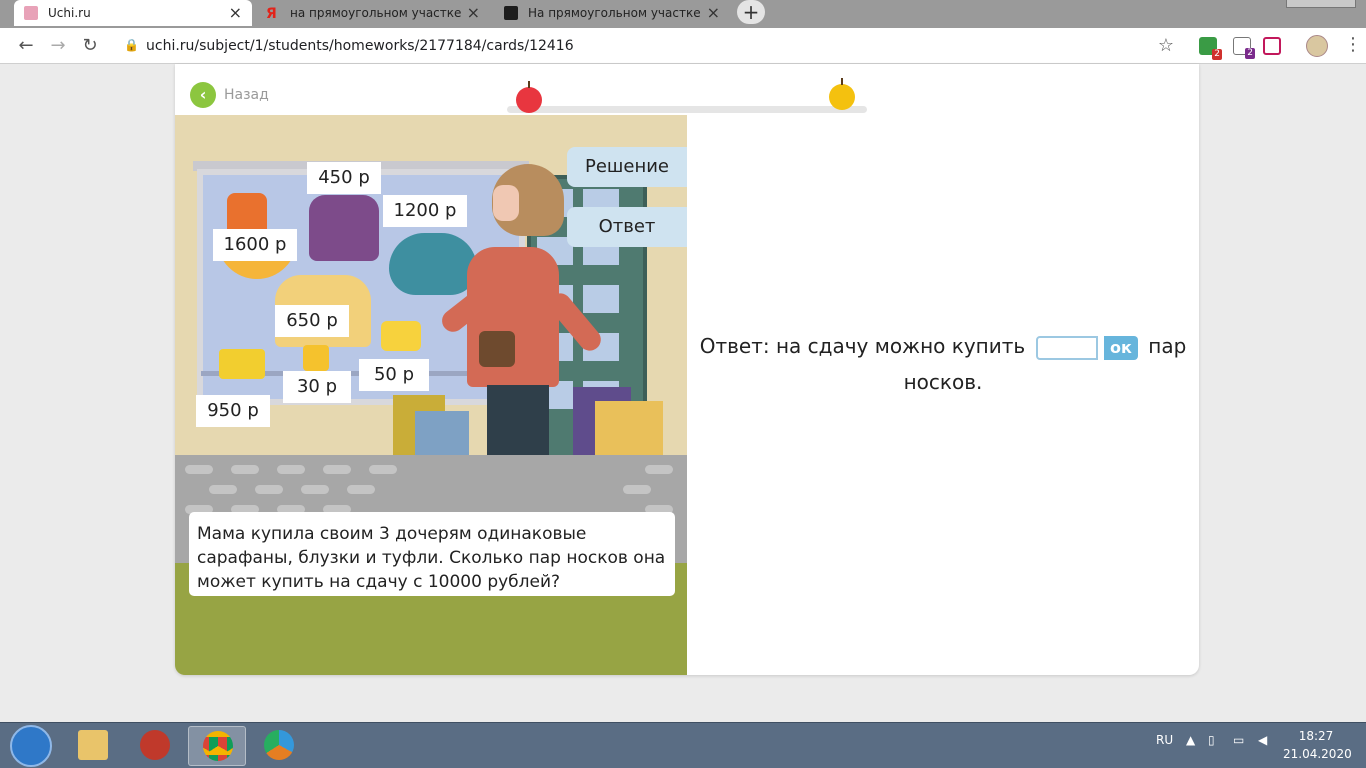  Describe the element at coordinates (1317, 754) in the screenshot. I see `clock-date: 21.04.2020` at that location.